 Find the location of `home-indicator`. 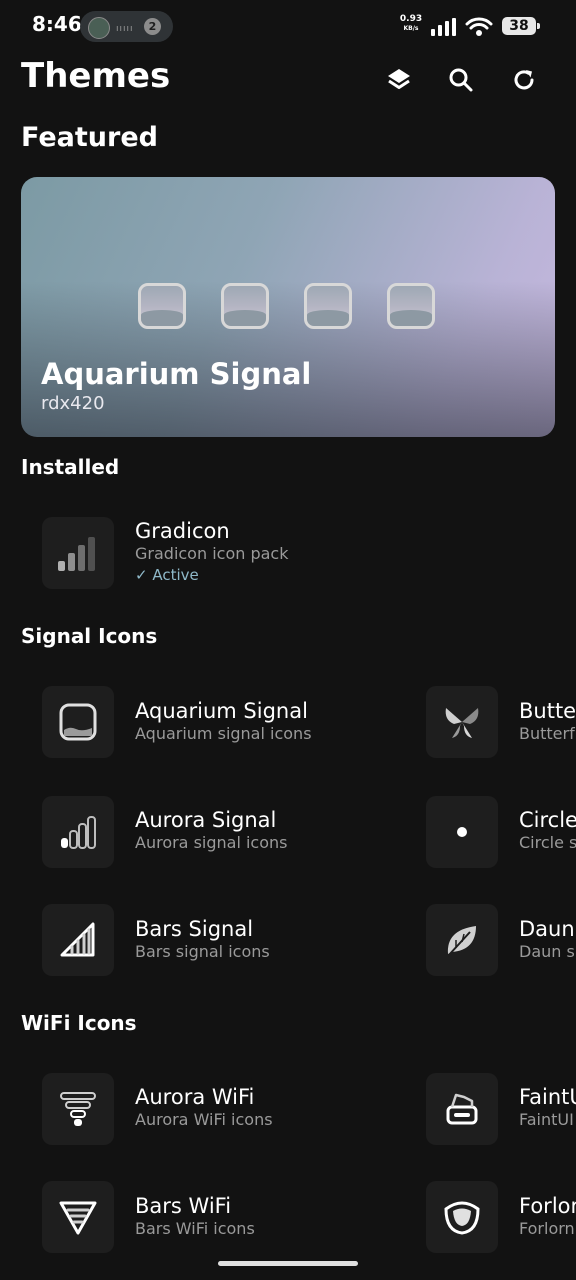

home-indicator is located at coordinates (288, 1263).